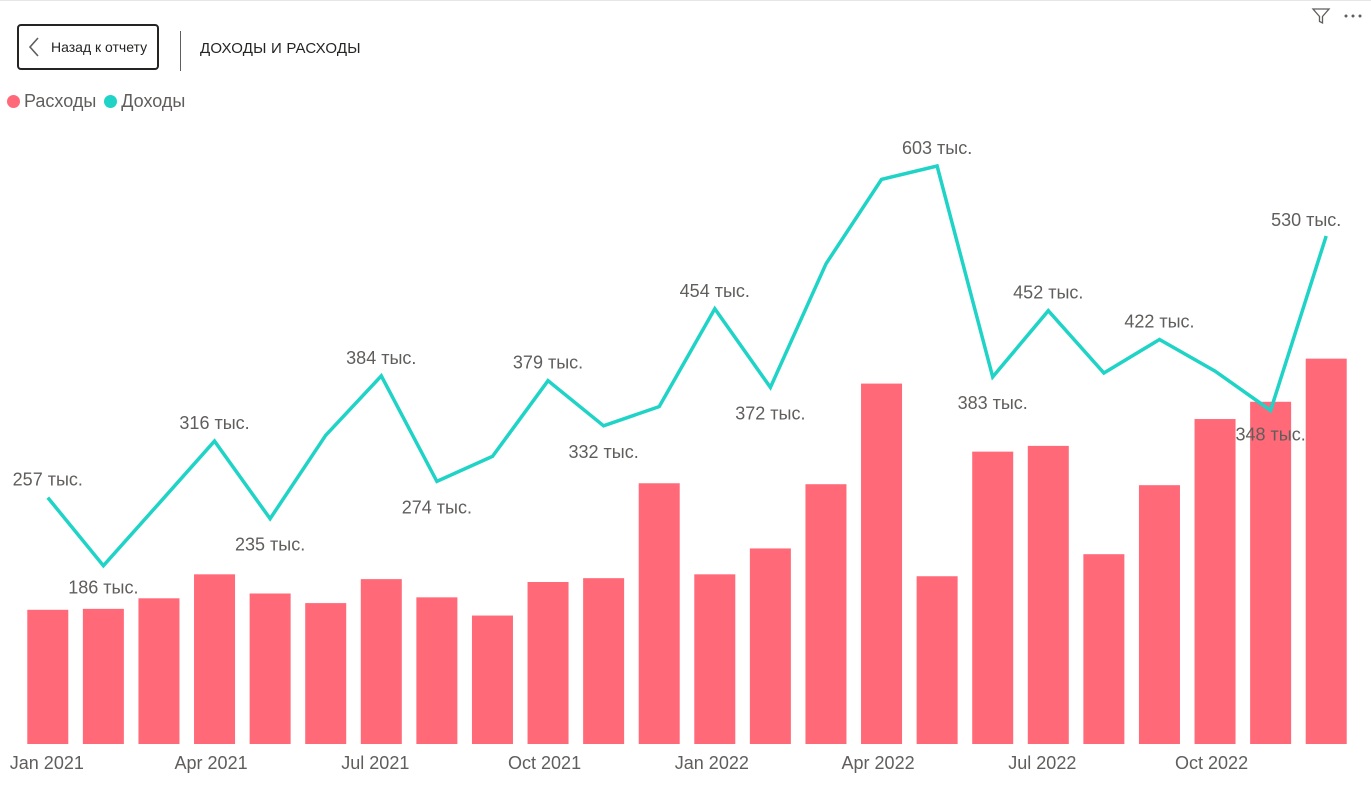 The width and height of the screenshot is (1371, 787). Describe the element at coordinates (712, 763) in the screenshot. I see `x-axis-tick-label: Jan 2022` at that location.